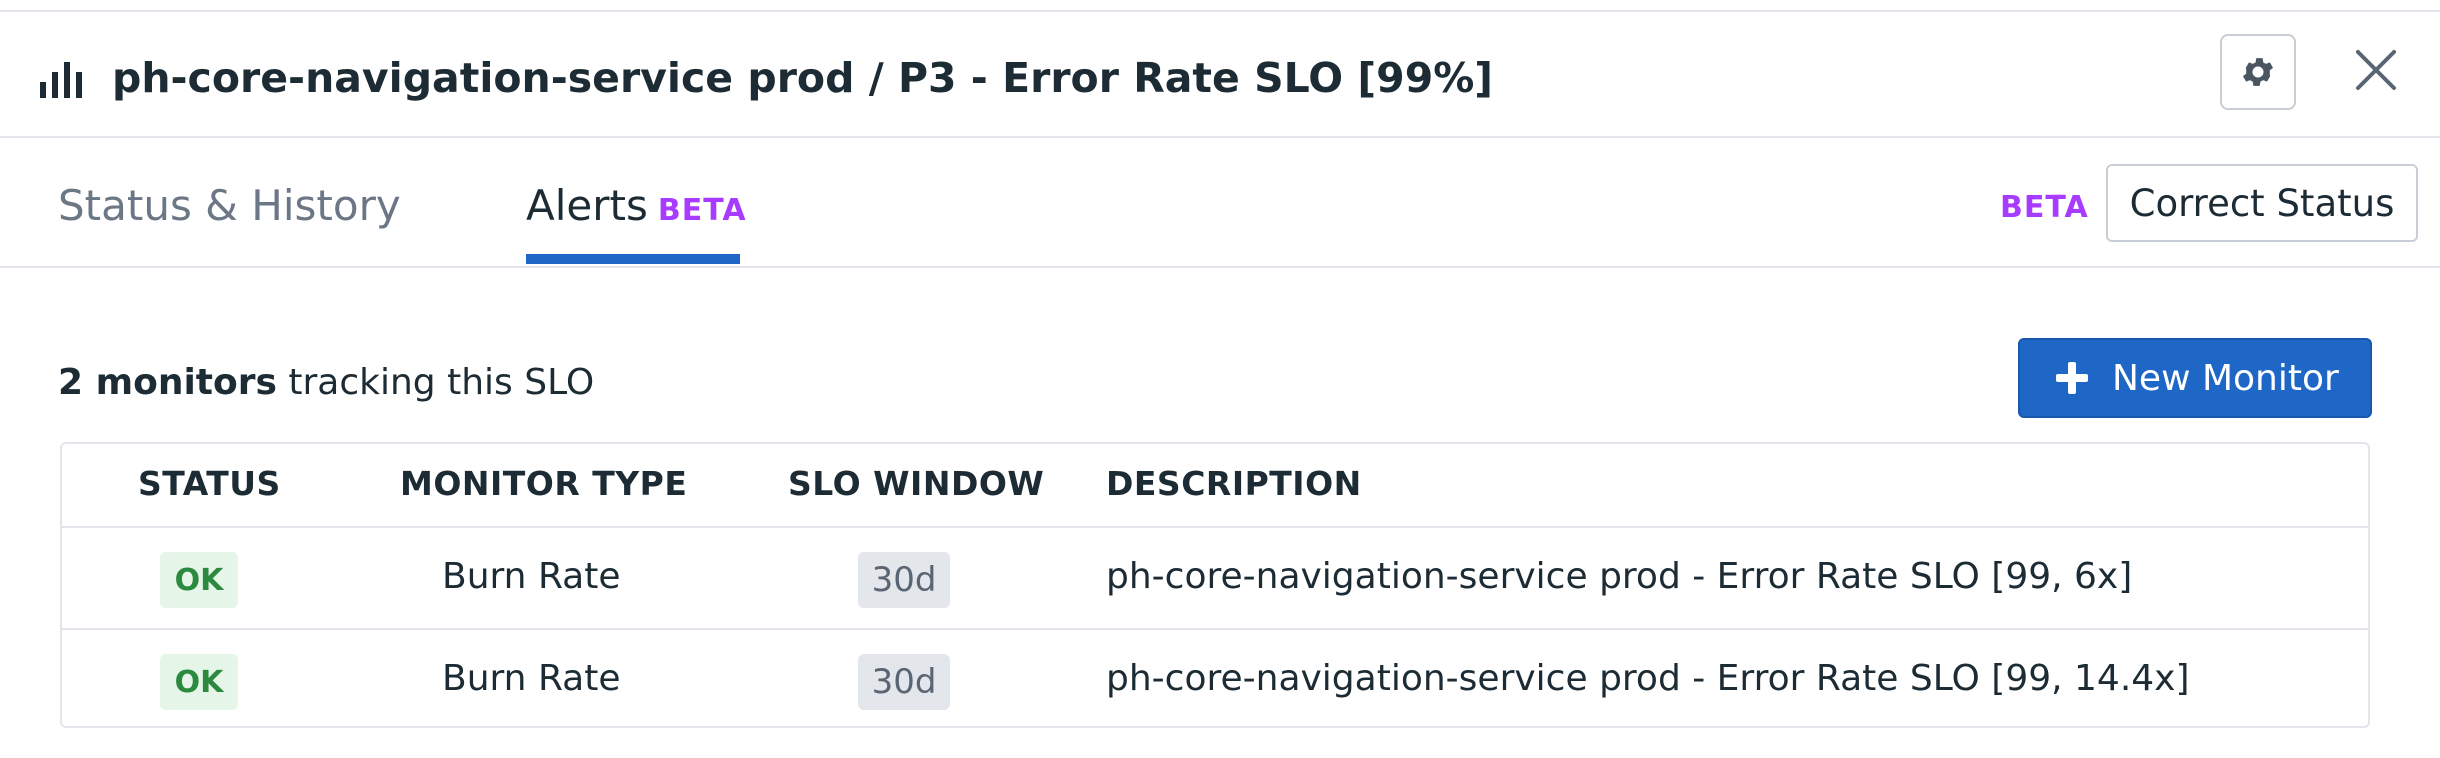 The height and width of the screenshot is (758, 2440). I want to click on beta-badge: BETA, so click(702, 210).